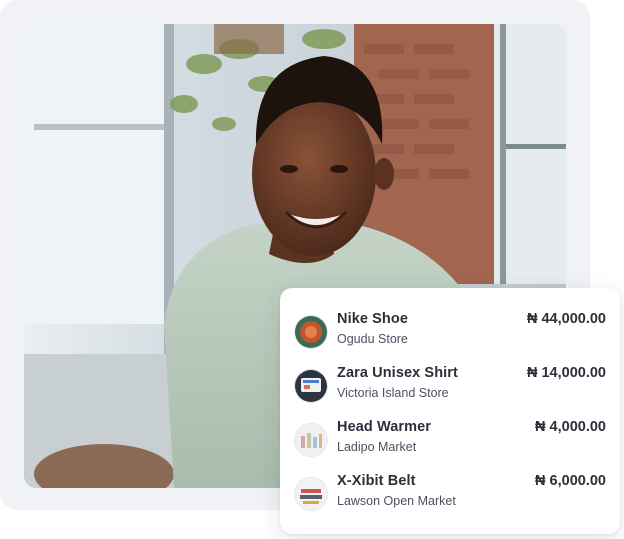  I want to click on product-name: Nike Shoe, so click(373, 319).